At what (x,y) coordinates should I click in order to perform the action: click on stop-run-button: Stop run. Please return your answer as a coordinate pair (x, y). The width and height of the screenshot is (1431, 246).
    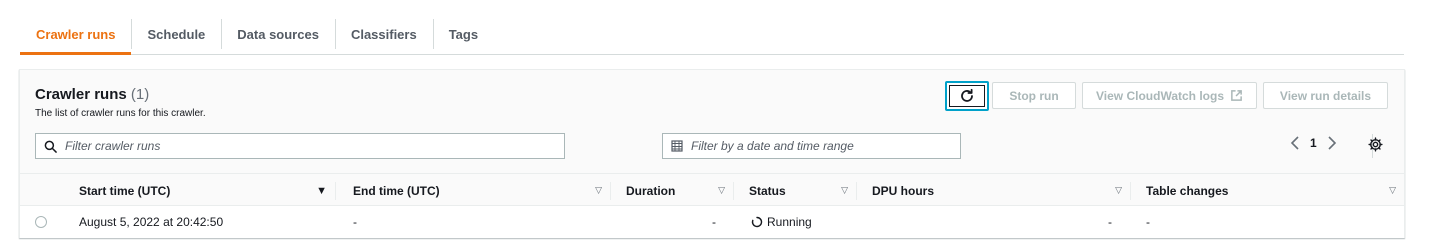
    Looking at the image, I should click on (1034, 95).